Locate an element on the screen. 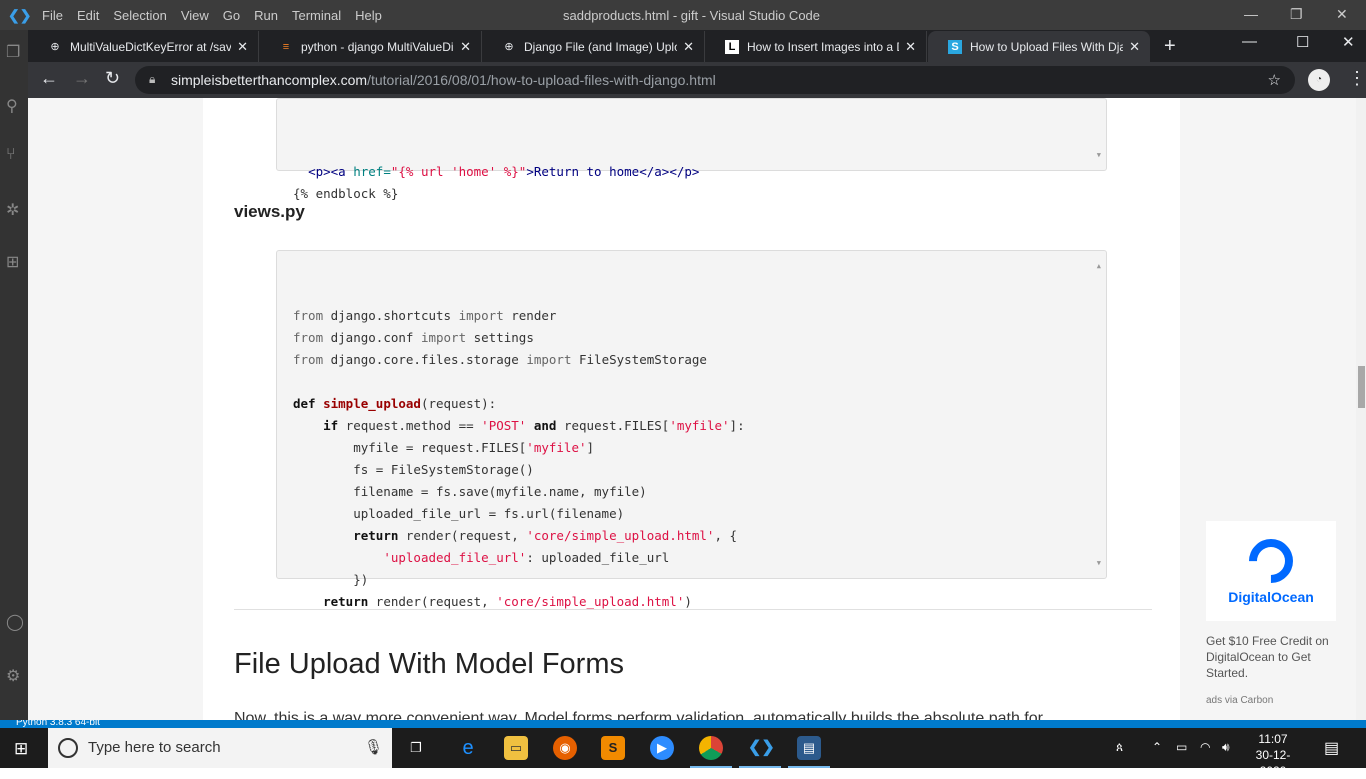 The width and height of the screenshot is (1366, 779). volume-icon: 🔊︎ is located at coordinates (1226, 747).